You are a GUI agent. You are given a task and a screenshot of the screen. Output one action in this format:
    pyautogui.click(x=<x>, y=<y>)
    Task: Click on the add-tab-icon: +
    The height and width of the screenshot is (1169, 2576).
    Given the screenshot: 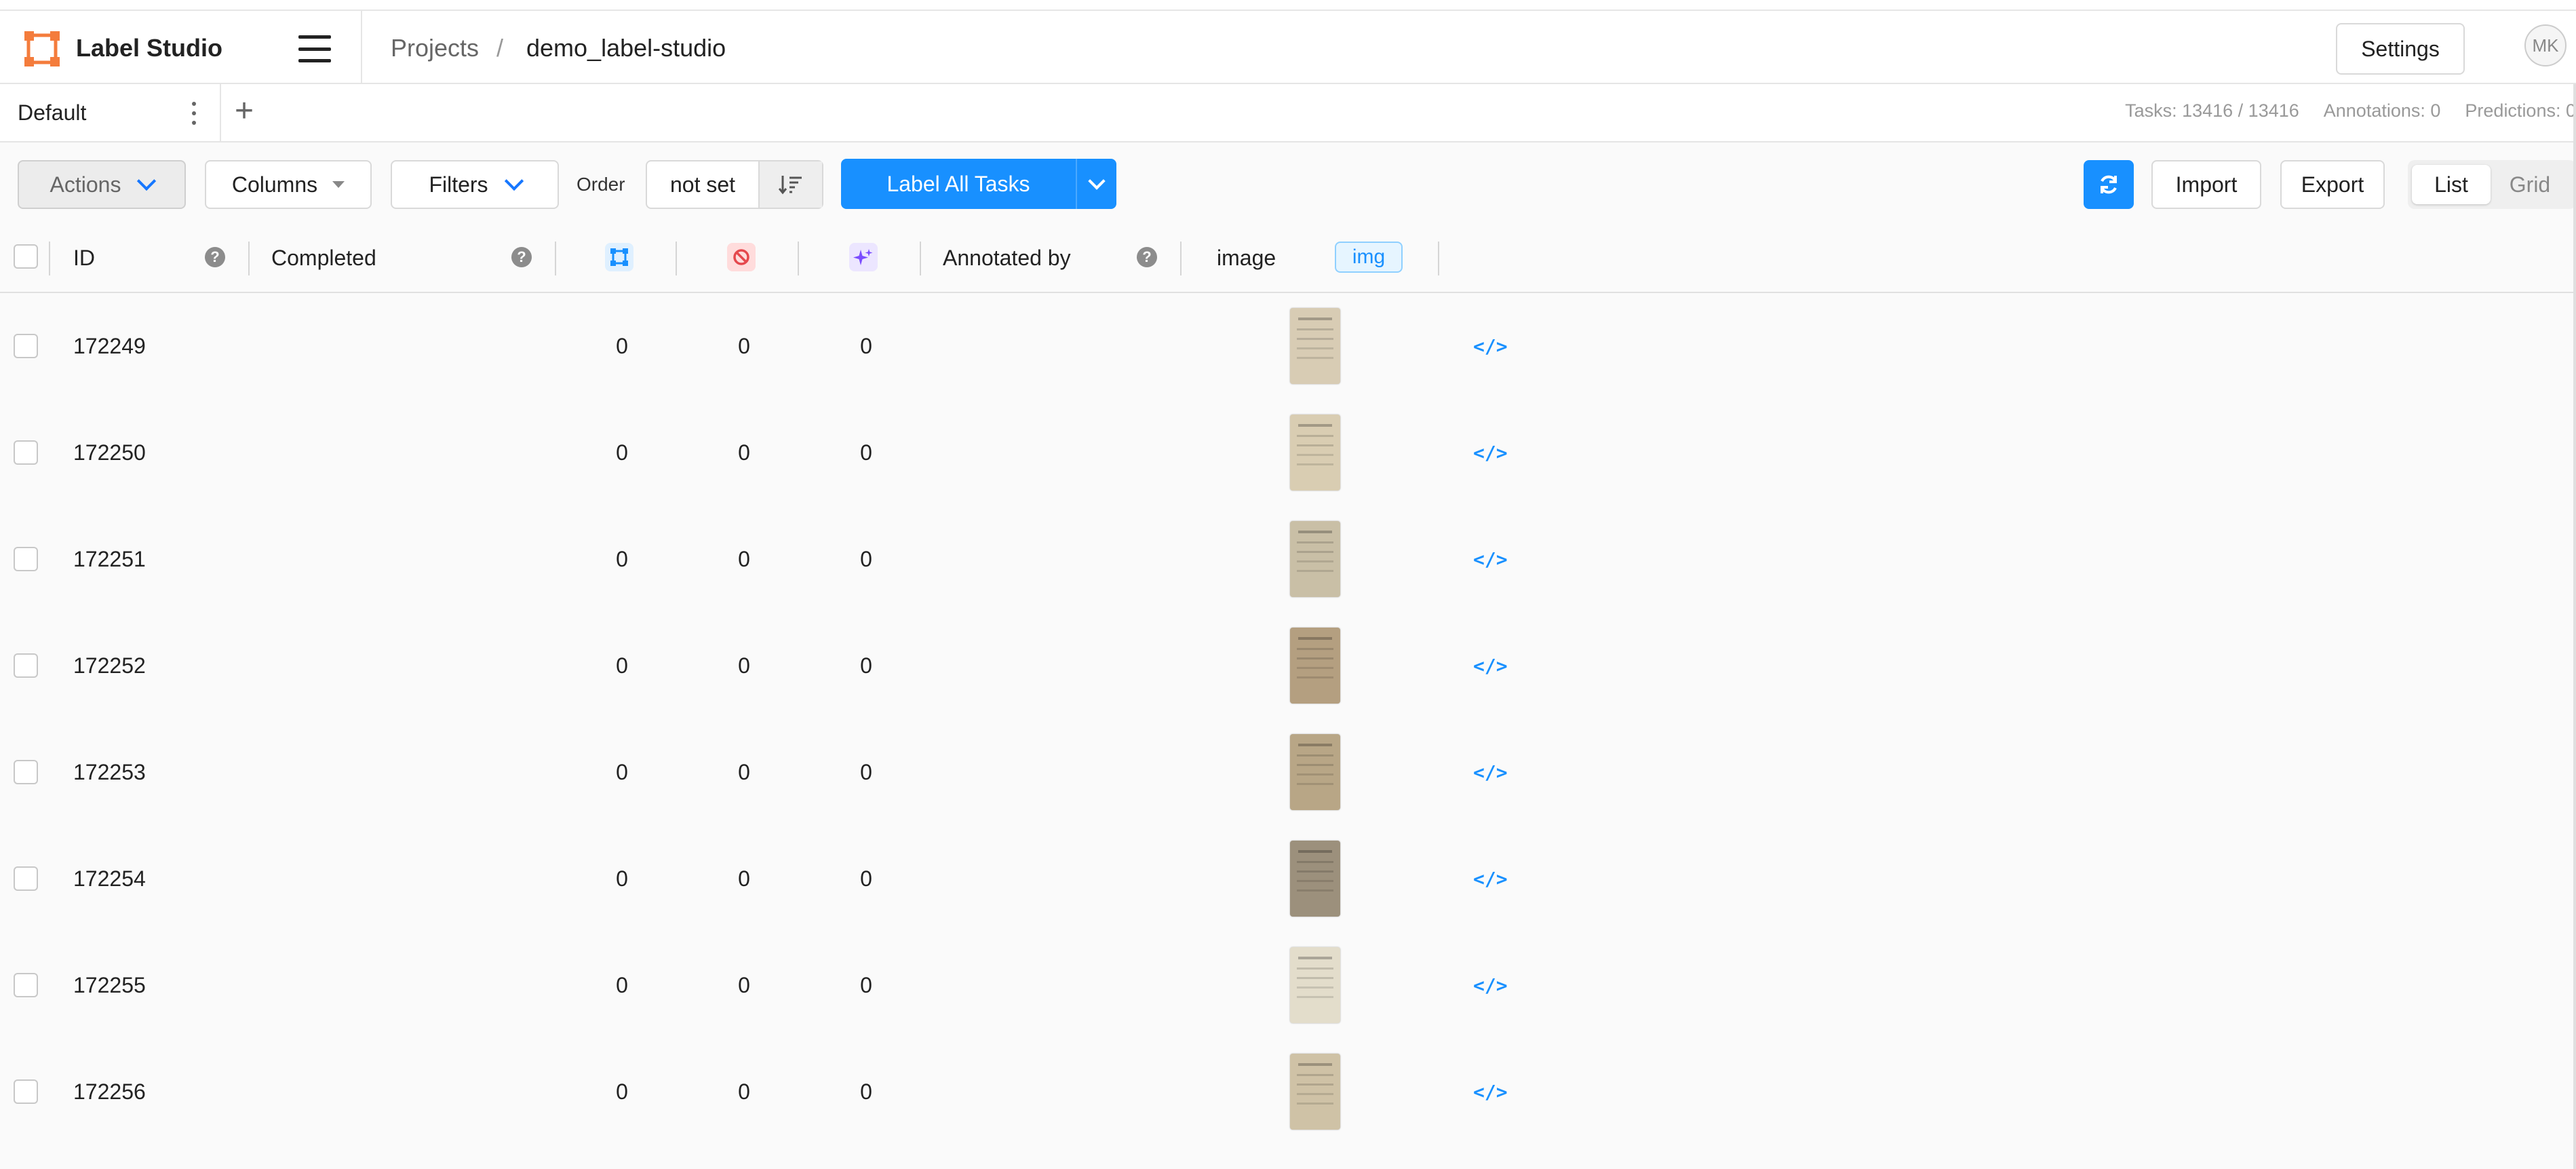 What is the action you would take?
    pyautogui.click(x=244, y=111)
    